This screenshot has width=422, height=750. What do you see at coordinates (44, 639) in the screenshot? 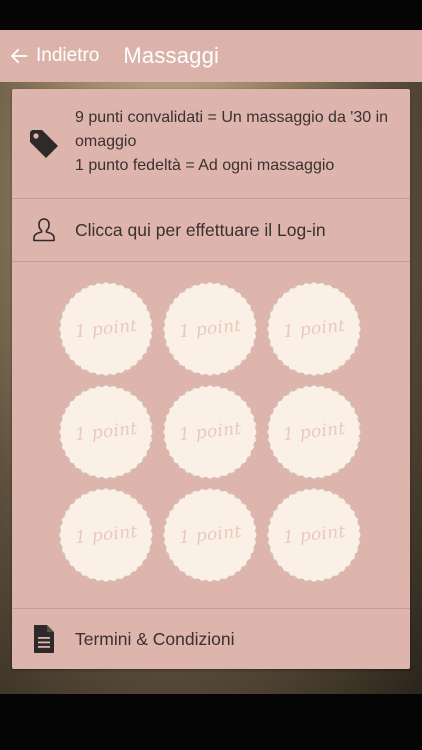
I see `document-icon` at bounding box center [44, 639].